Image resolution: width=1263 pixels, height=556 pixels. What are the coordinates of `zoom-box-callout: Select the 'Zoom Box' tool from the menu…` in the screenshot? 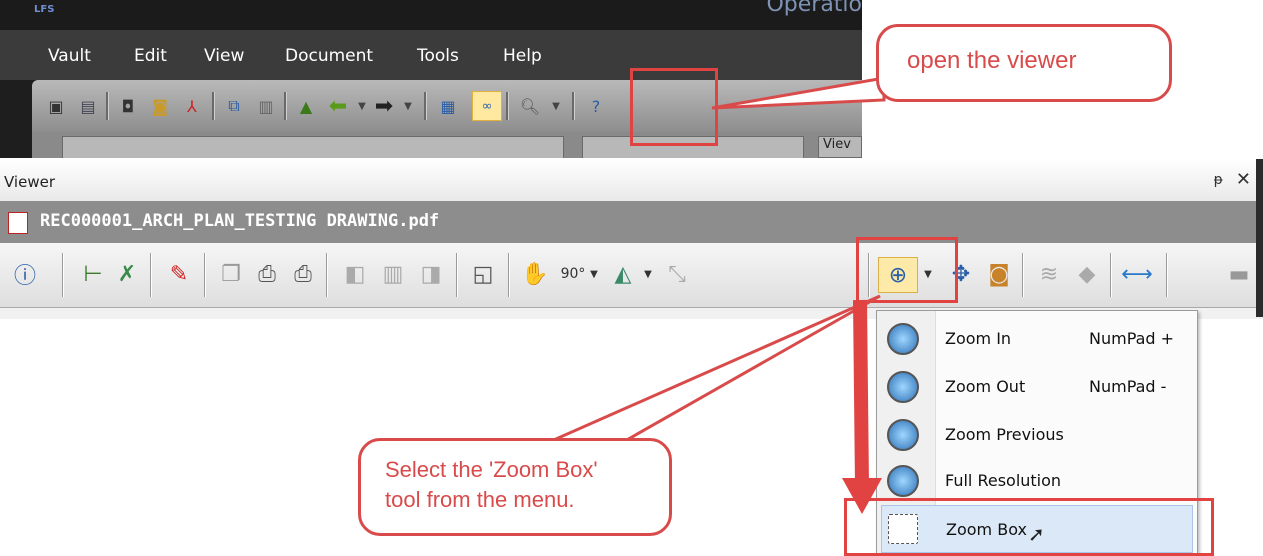 It's located at (515, 487).